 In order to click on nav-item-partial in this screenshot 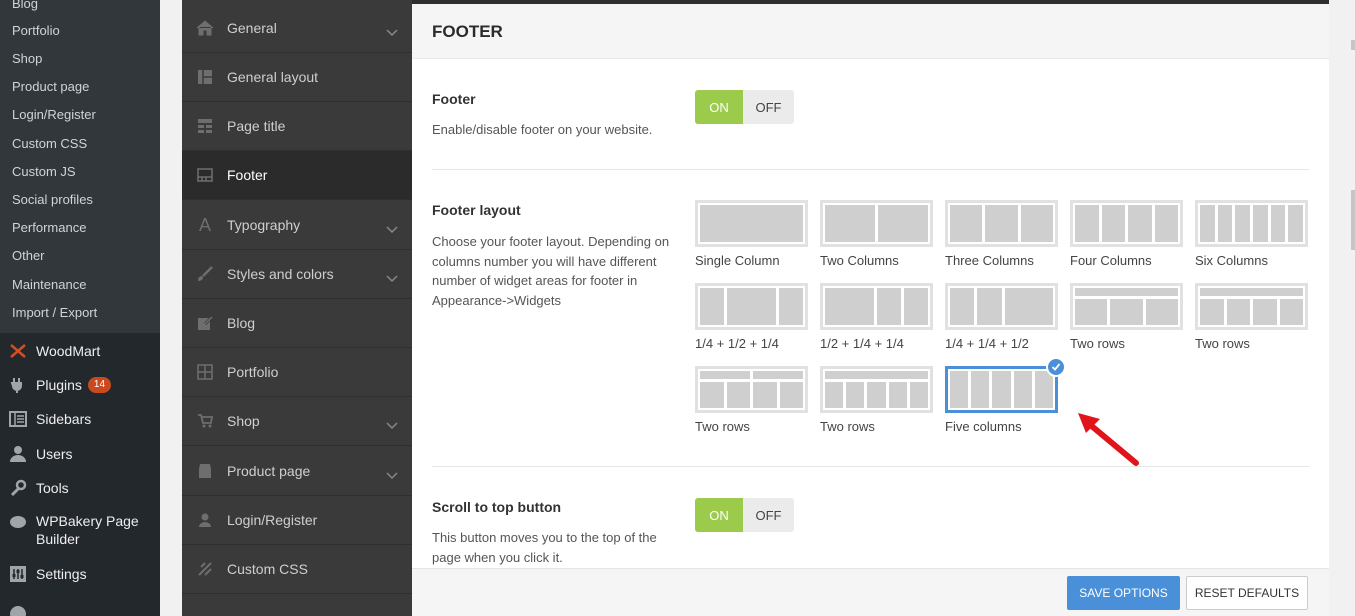, I will do `click(297, 605)`.